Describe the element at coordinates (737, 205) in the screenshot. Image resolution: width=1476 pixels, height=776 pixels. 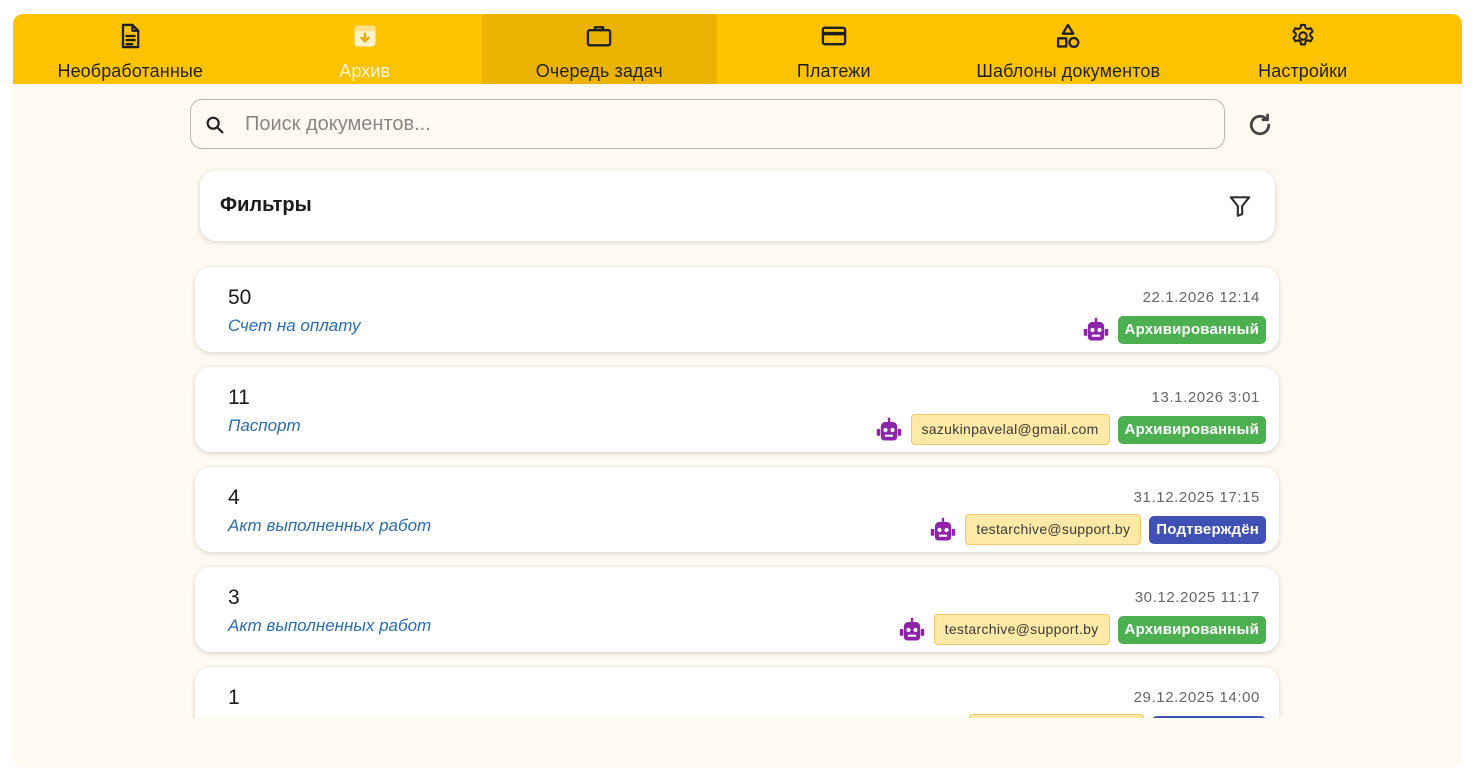
I see `filters-panel: Фильтры` at that location.